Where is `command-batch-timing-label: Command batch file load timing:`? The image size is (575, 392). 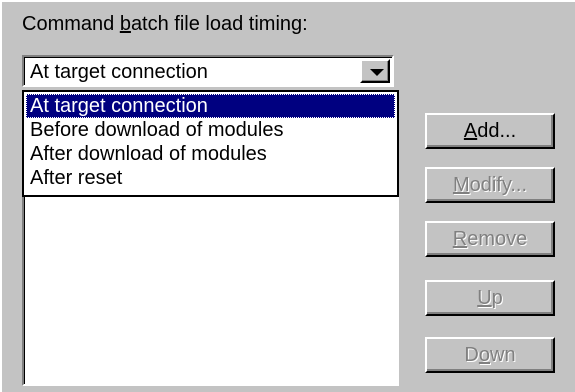 command-batch-timing-label: Command batch file load timing: is located at coordinates (165, 24).